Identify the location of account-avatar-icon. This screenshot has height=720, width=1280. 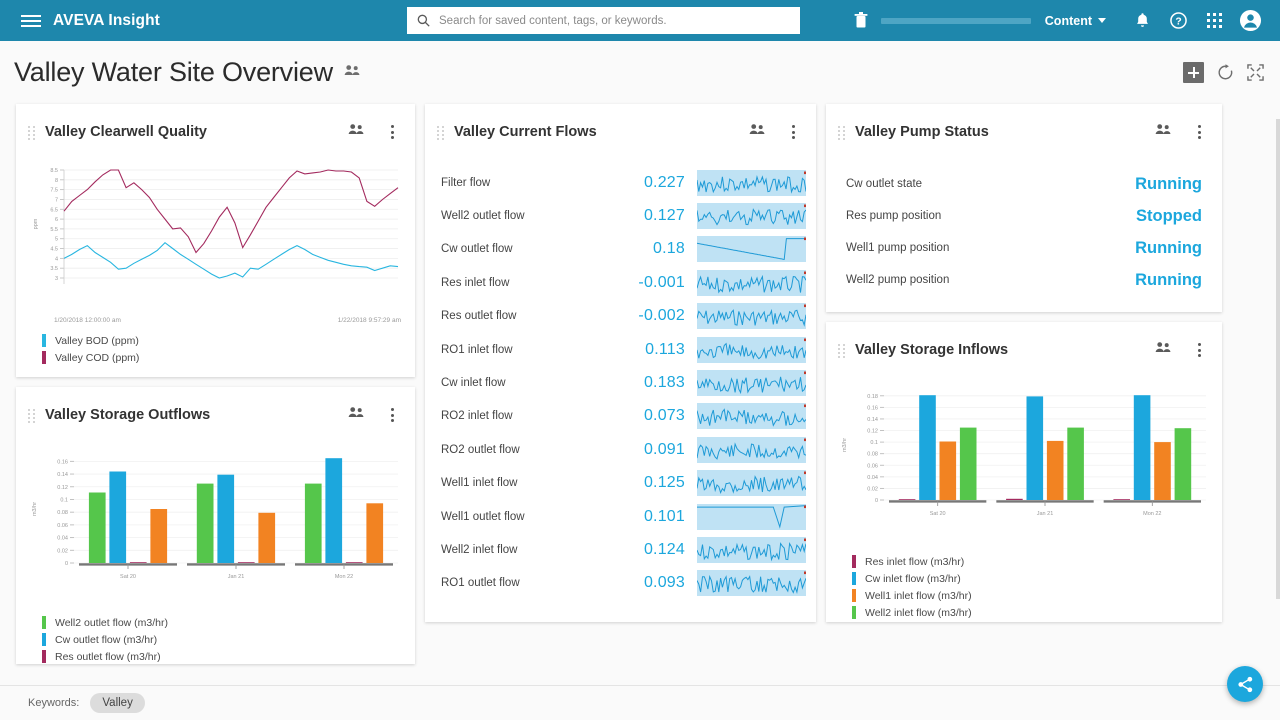
(1250, 20).